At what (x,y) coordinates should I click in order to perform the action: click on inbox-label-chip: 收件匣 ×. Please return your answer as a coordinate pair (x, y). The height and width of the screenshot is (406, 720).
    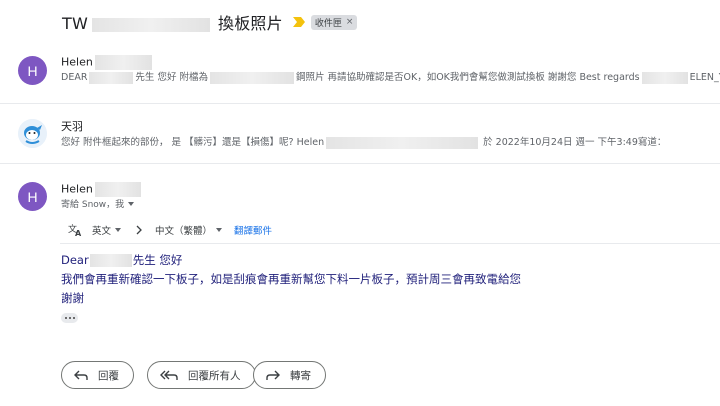
    Looking at the image, I should click on (334, 22).